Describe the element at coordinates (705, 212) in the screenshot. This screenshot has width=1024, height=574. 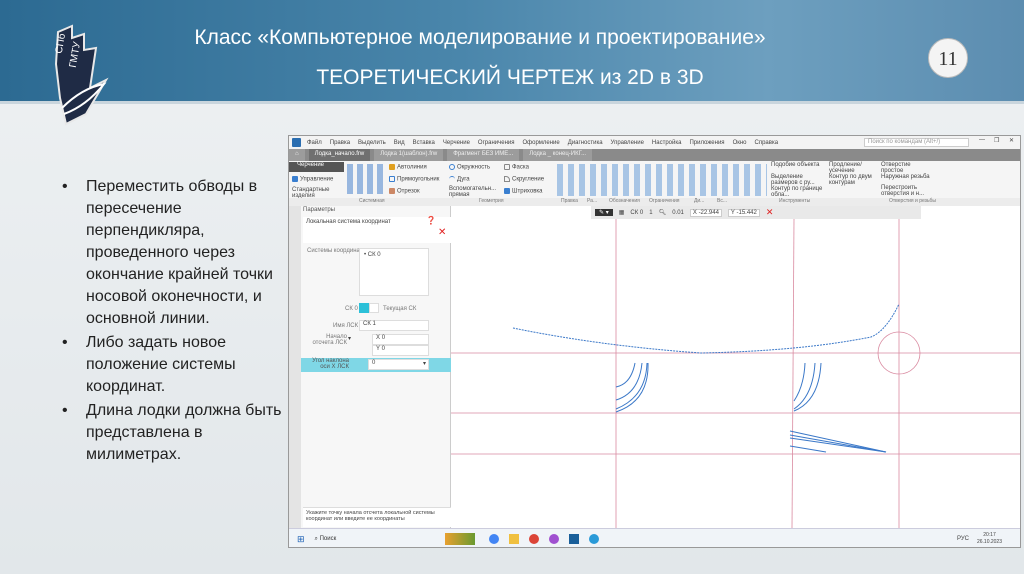
I see `x-coordinate: X -22.944` at that location.